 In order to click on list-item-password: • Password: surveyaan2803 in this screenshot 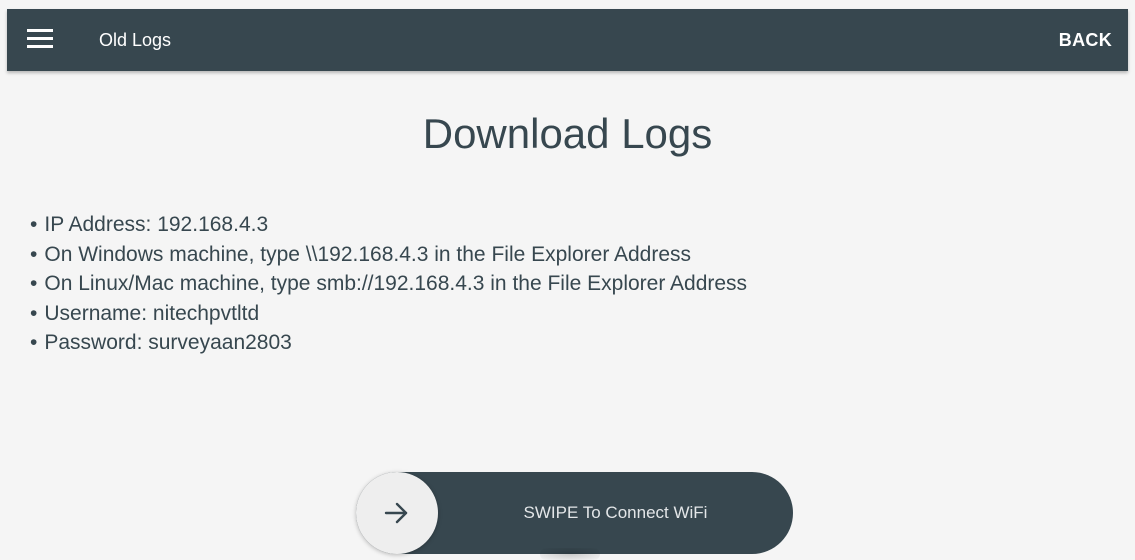, I will do `click(388, 343)`.